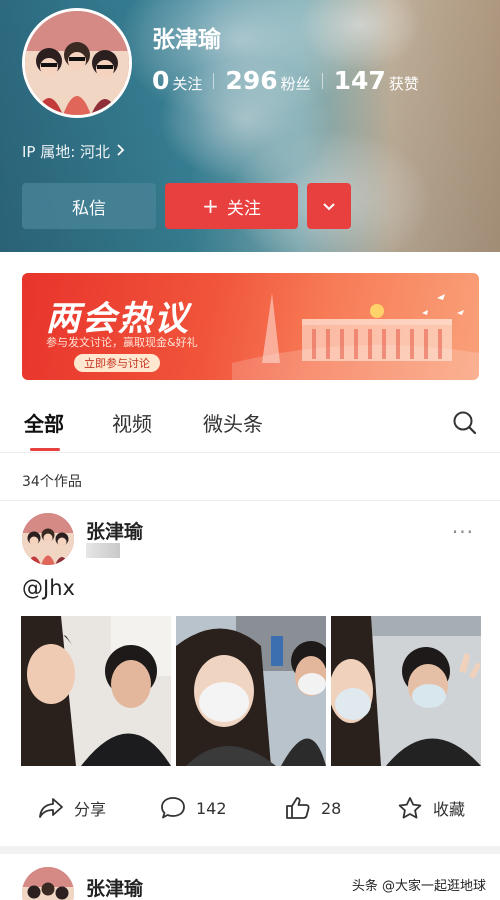  I want to click on plus-icon: +, so click(210, 206).